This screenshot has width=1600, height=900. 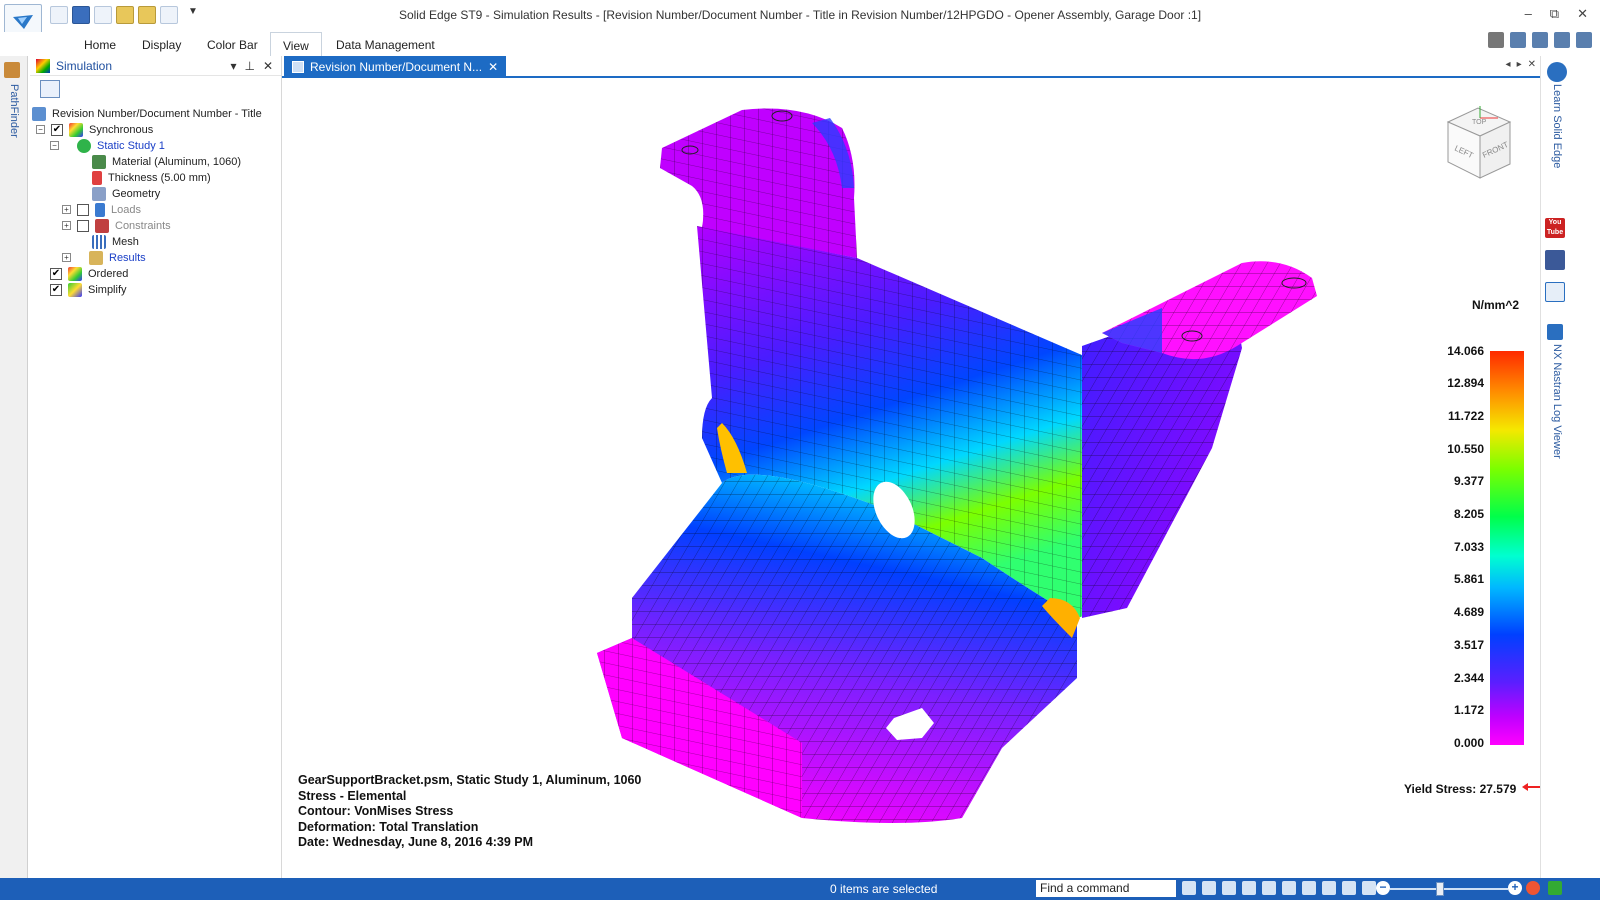 What do you see at coordinates (1468, 645) in the screenshot?
I see `legend-tick: 3.517` at bounding box center [1468, 645].